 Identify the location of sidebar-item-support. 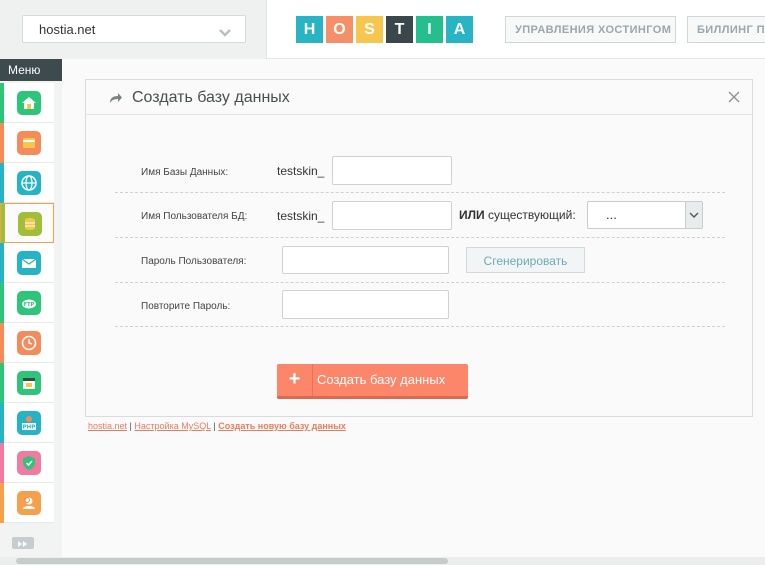
(27, 503).